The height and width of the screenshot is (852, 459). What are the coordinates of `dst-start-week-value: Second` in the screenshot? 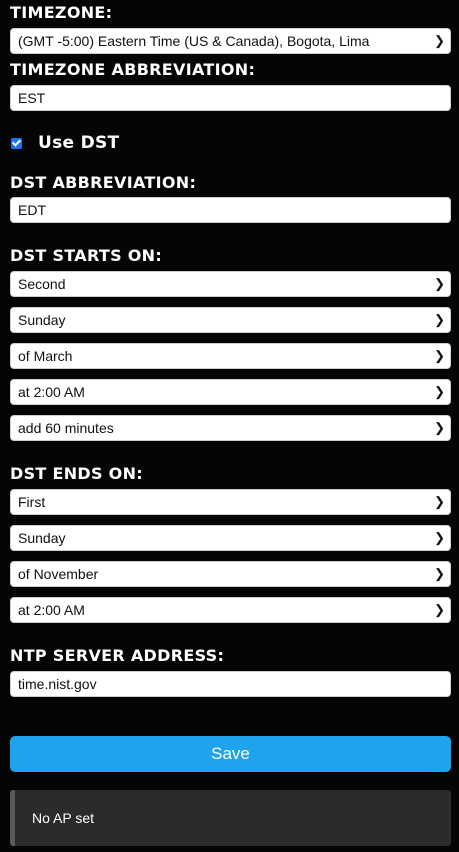 It's located at (42, 284).